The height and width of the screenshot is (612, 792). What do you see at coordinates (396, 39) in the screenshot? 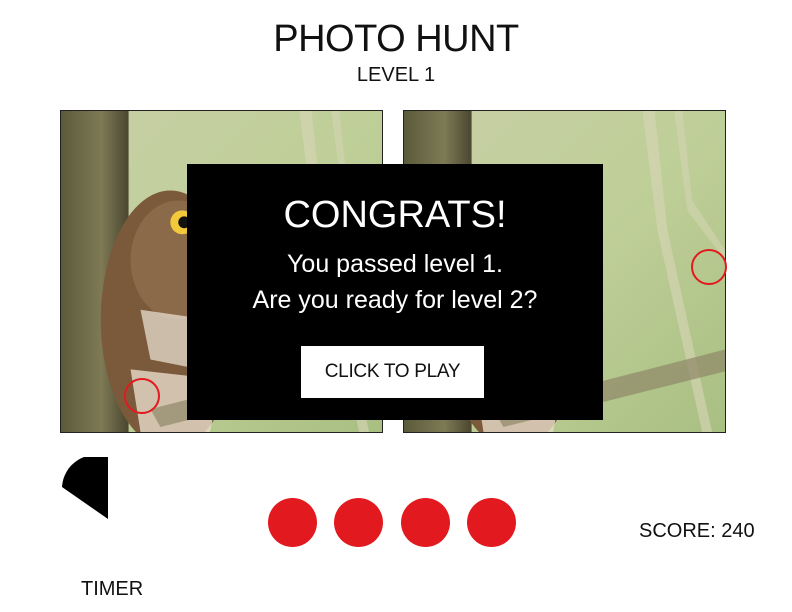
I see `game-title: PHOTO HUNT` at bounding box center [396, 39].